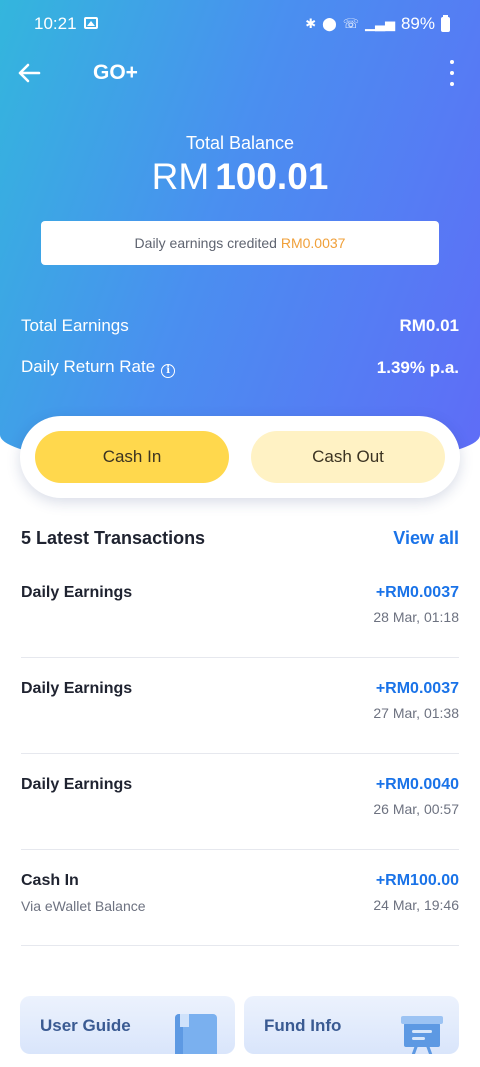 Image resolution: width=480 pixels, height=1067 pixels. Describe the element at coordinates (85, 1025) in the screenshot. I see `user-guide-label: User Guide` at that location.